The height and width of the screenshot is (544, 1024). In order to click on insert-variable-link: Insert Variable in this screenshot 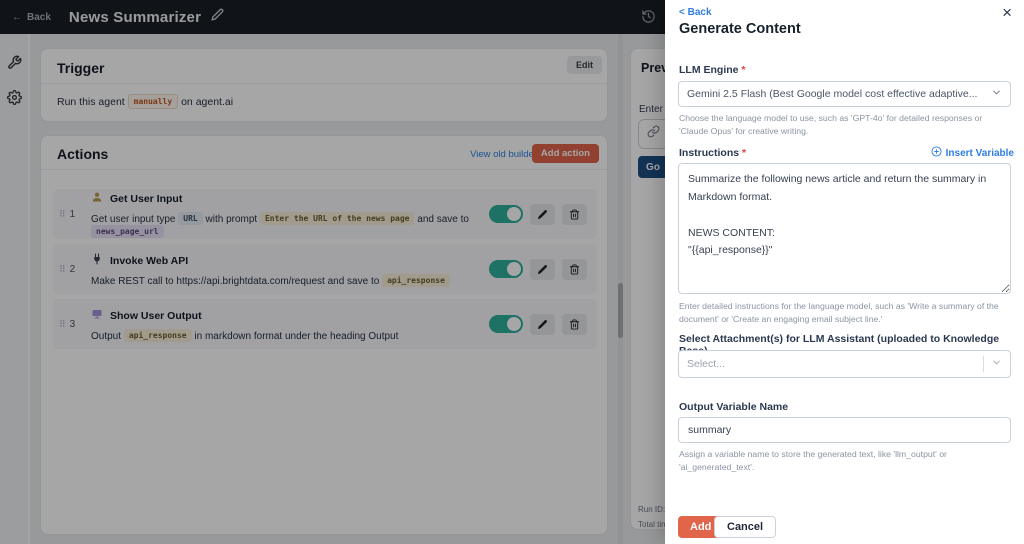, I will do `click(972, 153)`.